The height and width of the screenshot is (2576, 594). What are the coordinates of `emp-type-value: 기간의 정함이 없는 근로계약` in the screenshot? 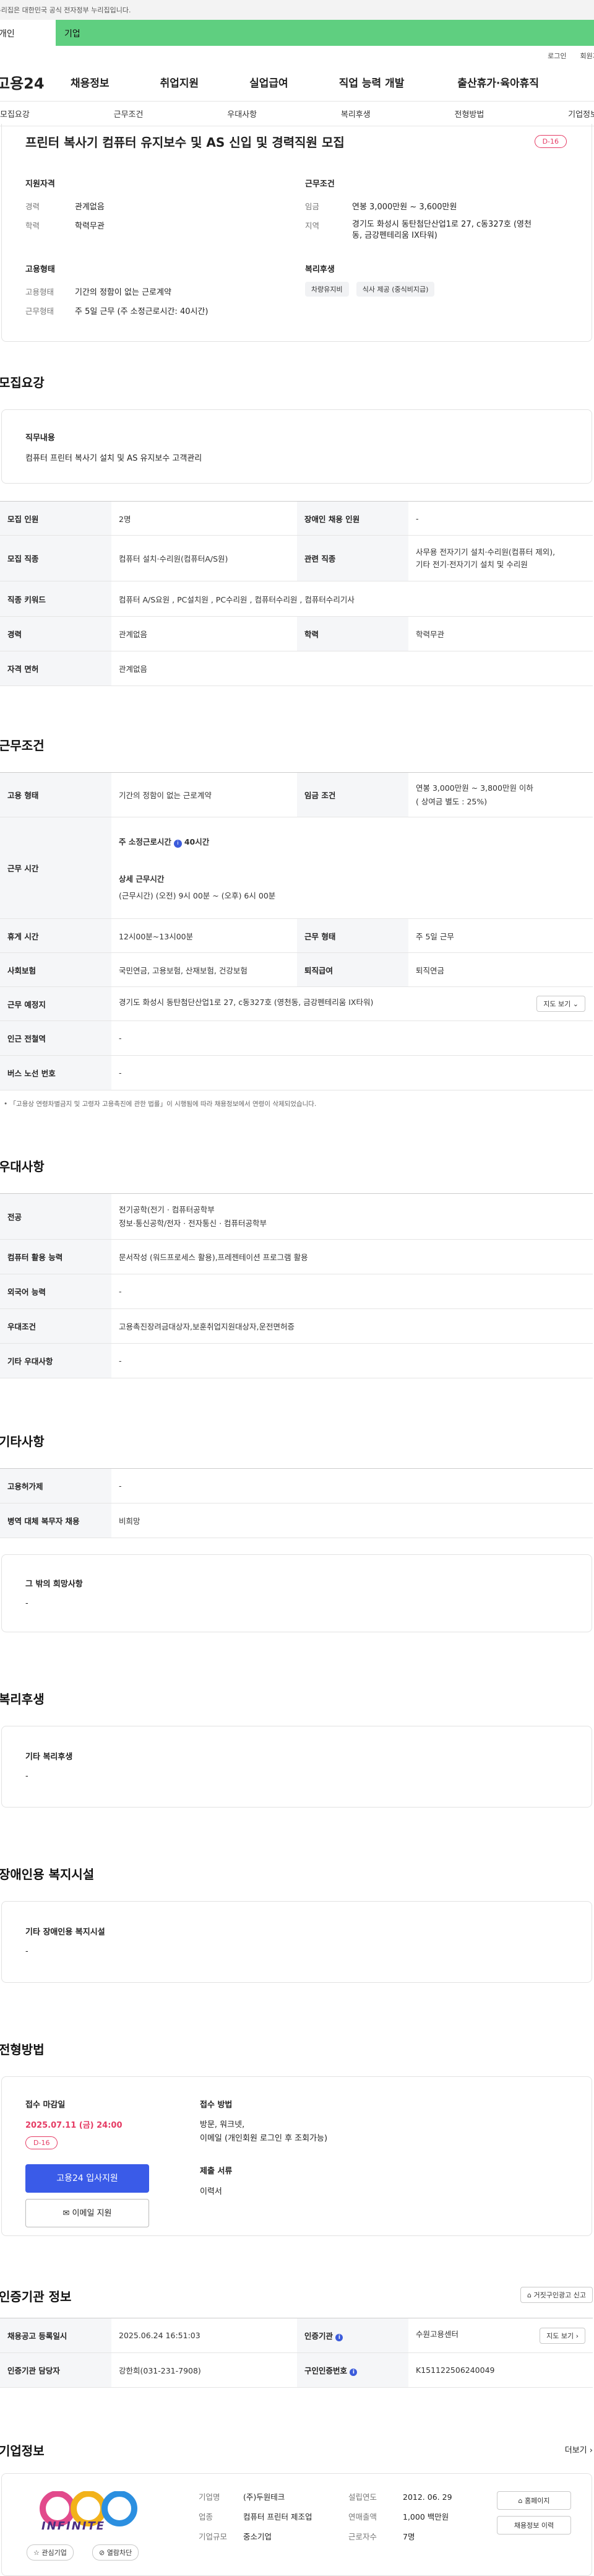 It's located at (204, 794).